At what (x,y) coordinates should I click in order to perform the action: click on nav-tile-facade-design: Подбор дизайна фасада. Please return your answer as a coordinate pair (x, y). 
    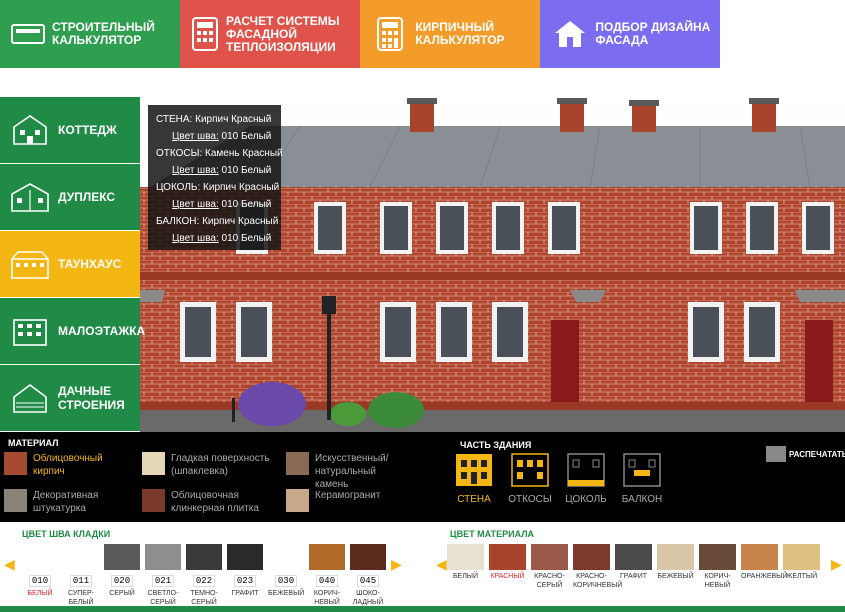
    Looking at the image, I should click on (630, 34).